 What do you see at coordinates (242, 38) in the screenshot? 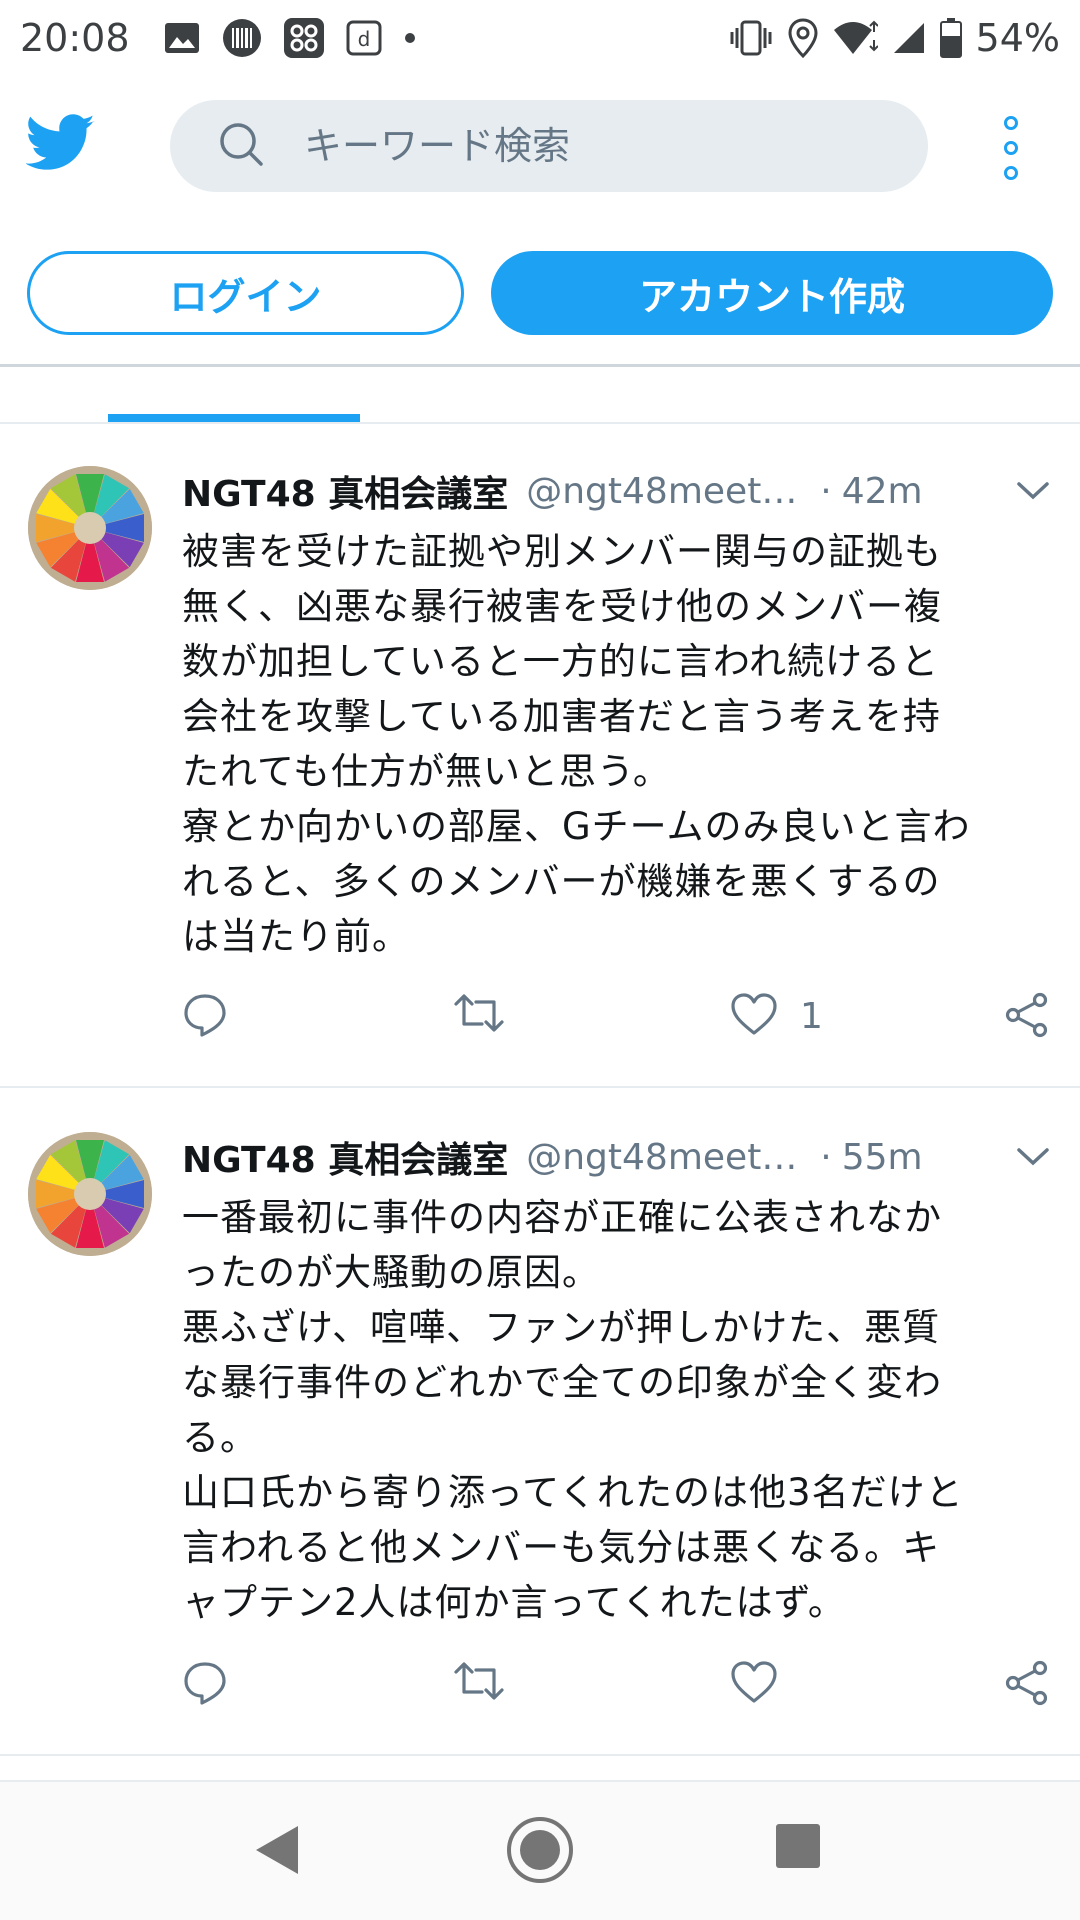
I see `barcode-icon` at bounding box center [242, 38].